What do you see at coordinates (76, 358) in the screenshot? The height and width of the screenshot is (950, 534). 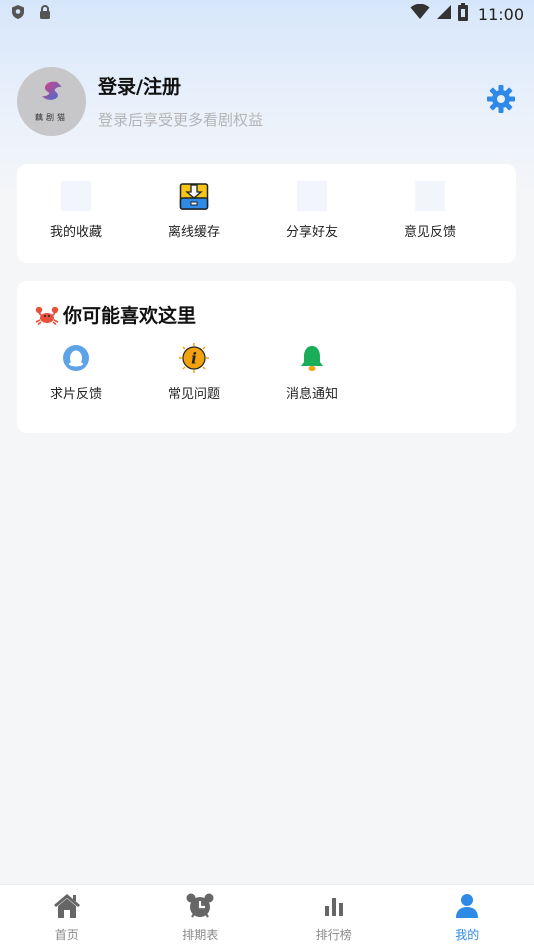 I see `qq-penguin-icon` at bounding box center [76, 358].